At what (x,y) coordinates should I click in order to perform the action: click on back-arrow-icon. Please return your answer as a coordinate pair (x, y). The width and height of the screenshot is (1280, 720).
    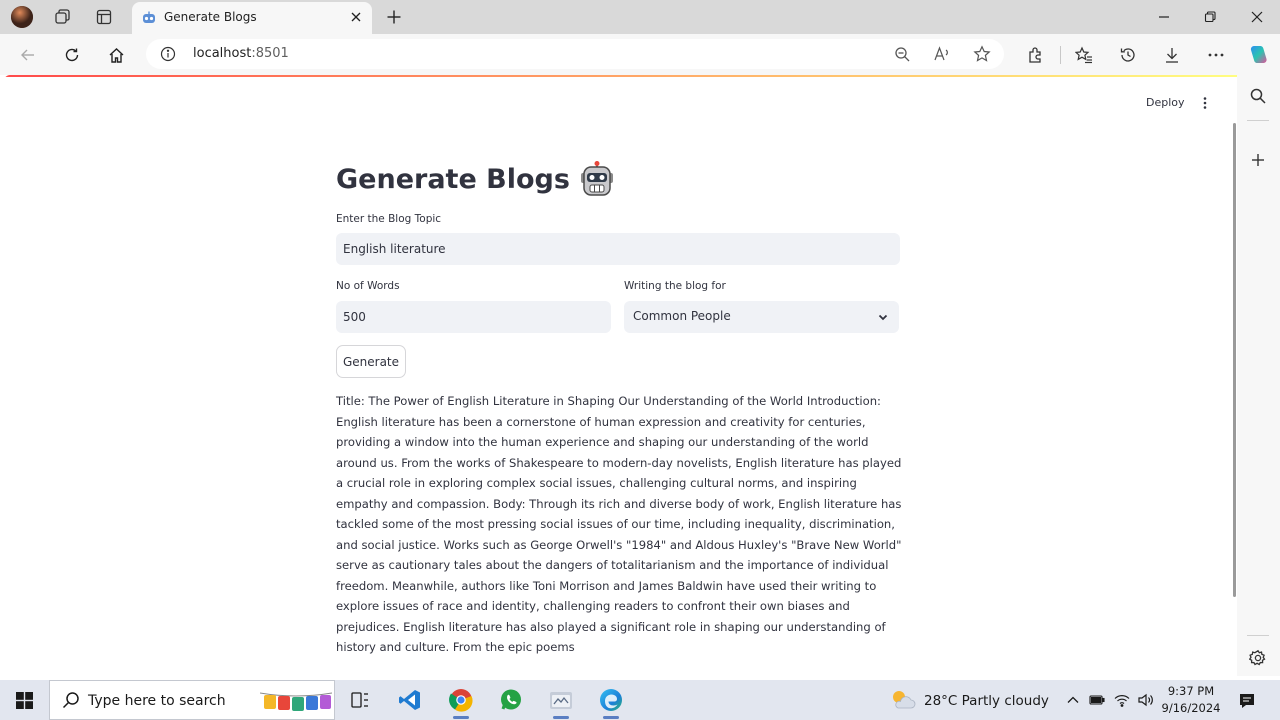
    Looking at the image, I should click on (28, 55).